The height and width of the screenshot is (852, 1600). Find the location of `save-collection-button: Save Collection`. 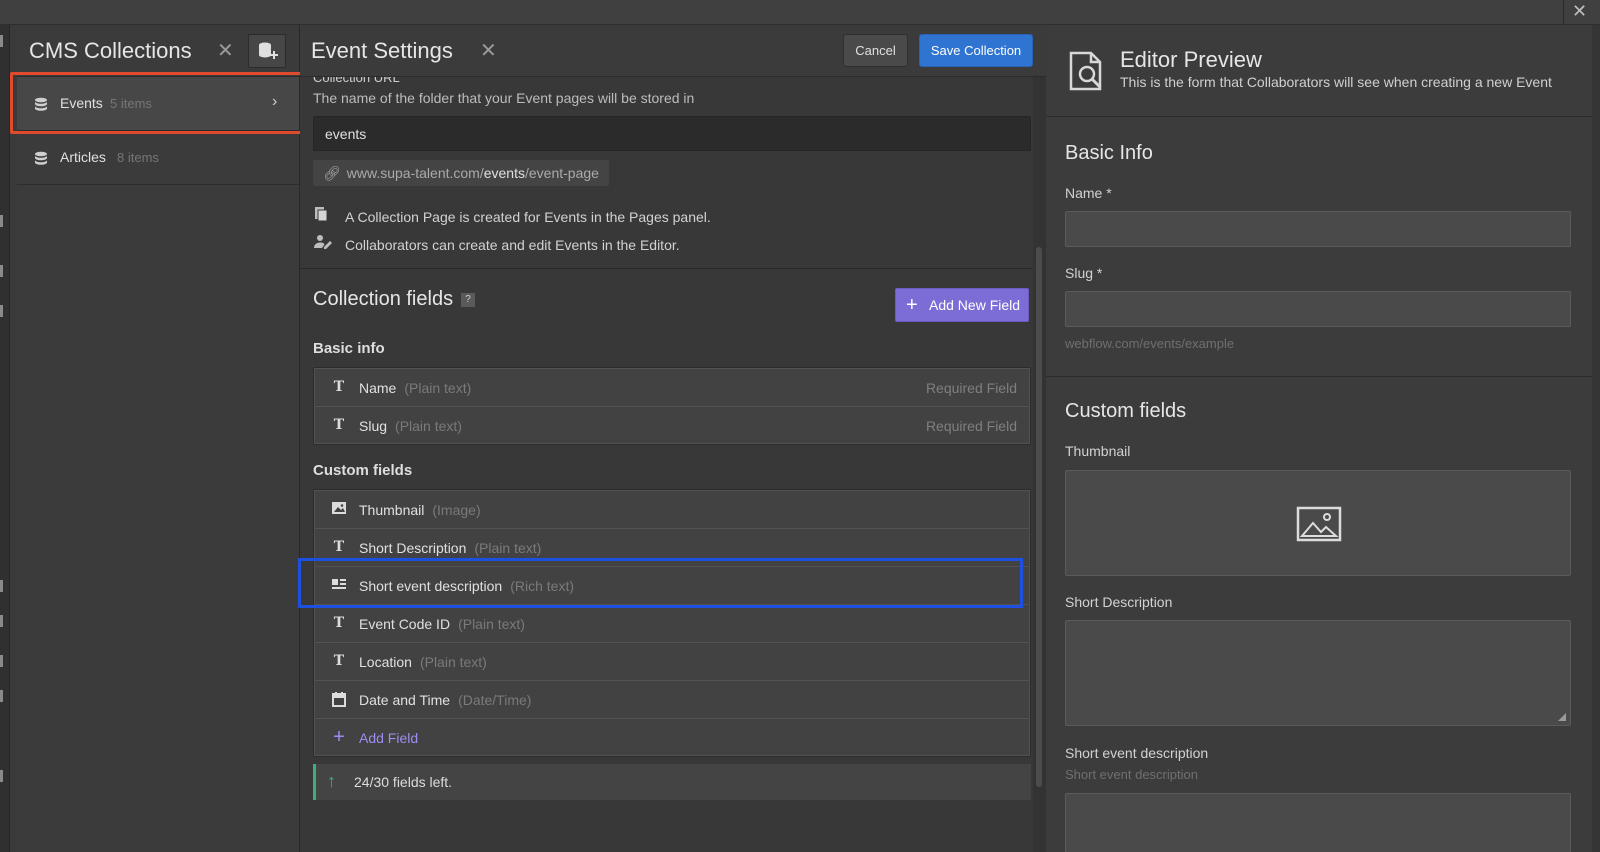

save-collection-button: Save Collection is located at coordinates (976, 50).